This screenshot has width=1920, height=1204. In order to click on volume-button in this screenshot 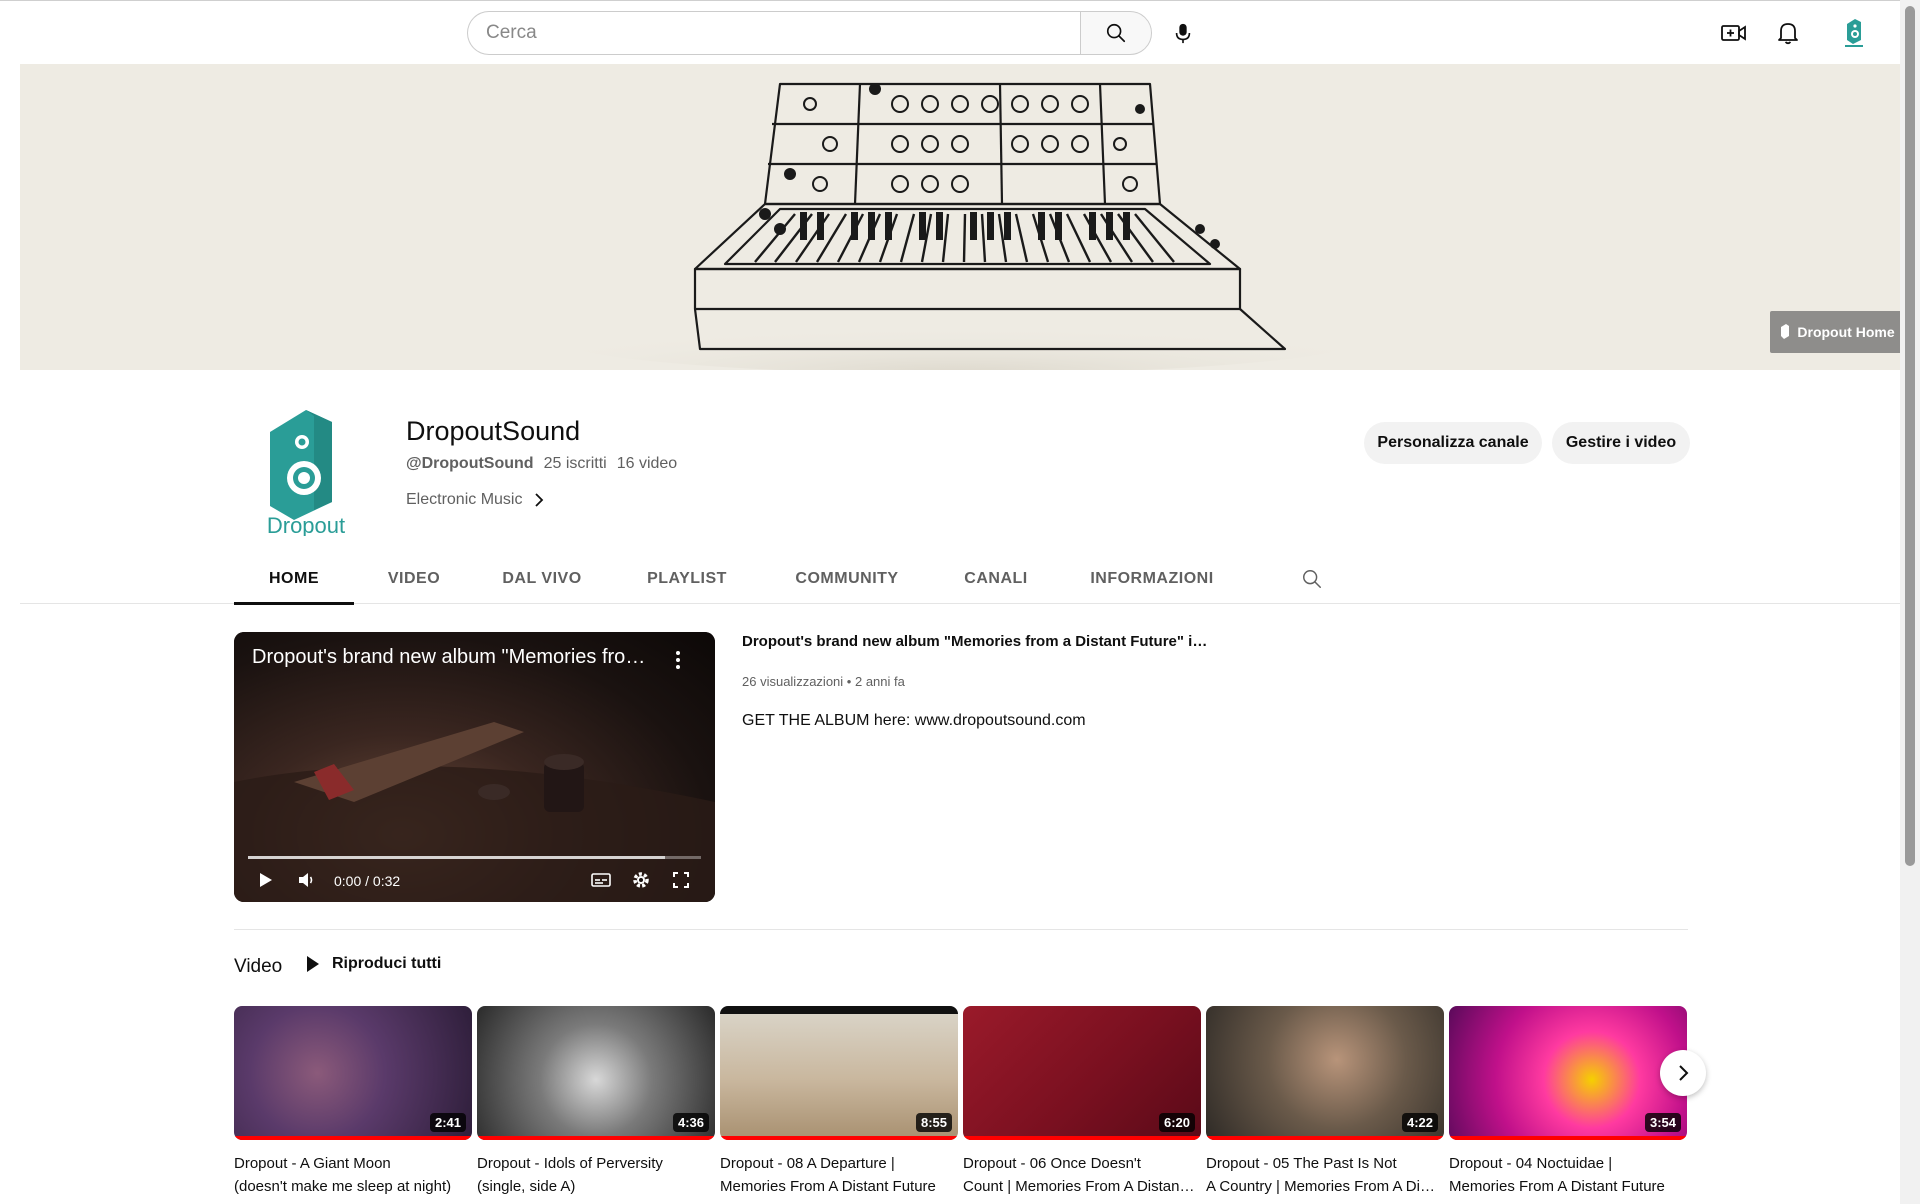, I will do `click(307, 880)`.